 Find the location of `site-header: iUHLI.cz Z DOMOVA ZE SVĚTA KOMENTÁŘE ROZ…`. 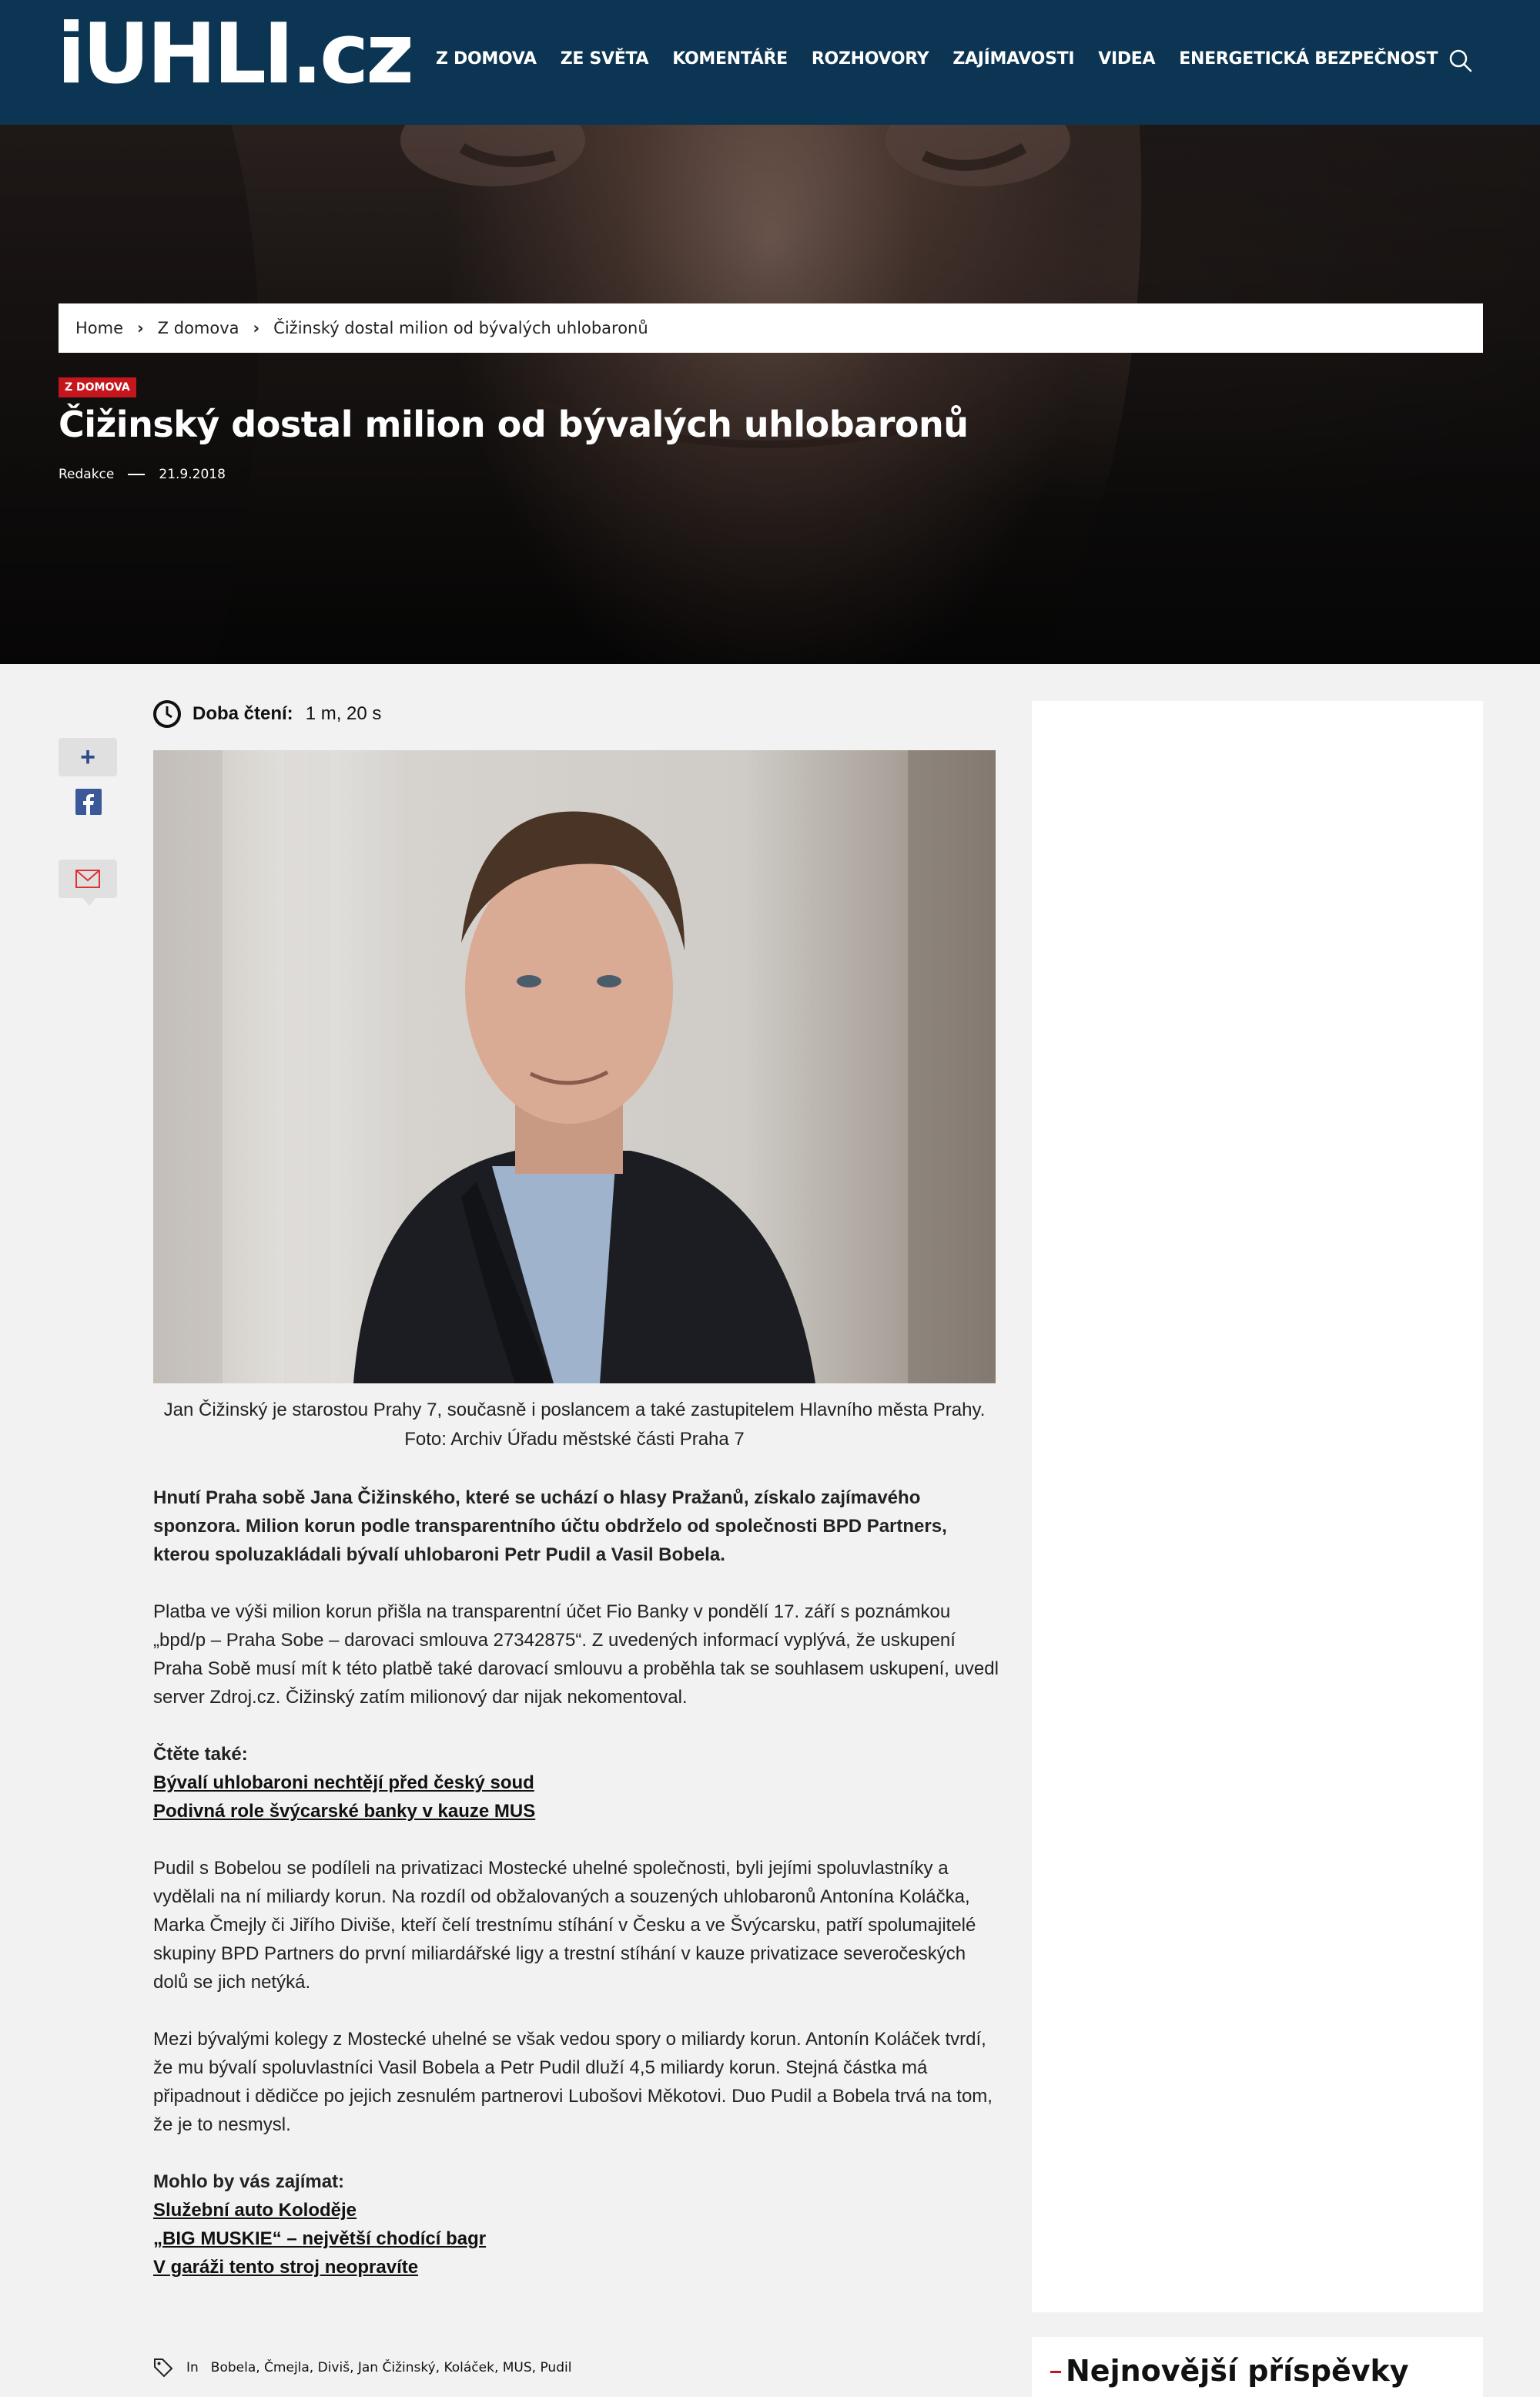

site-header: iUHLI.cz Z DOMOVA ZE SVĚTA KOMENTÁŘE ROZ… is located at coordinates (770, 63).